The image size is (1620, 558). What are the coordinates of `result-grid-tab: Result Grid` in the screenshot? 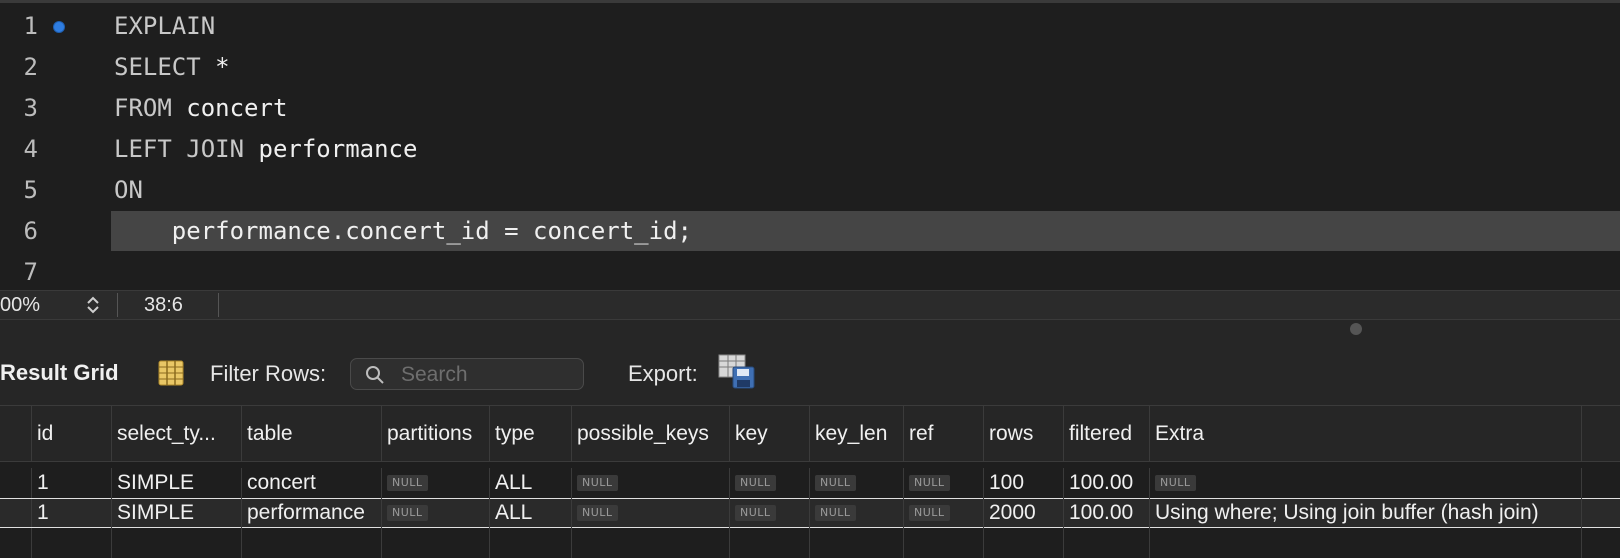 It's located at (59, 373).